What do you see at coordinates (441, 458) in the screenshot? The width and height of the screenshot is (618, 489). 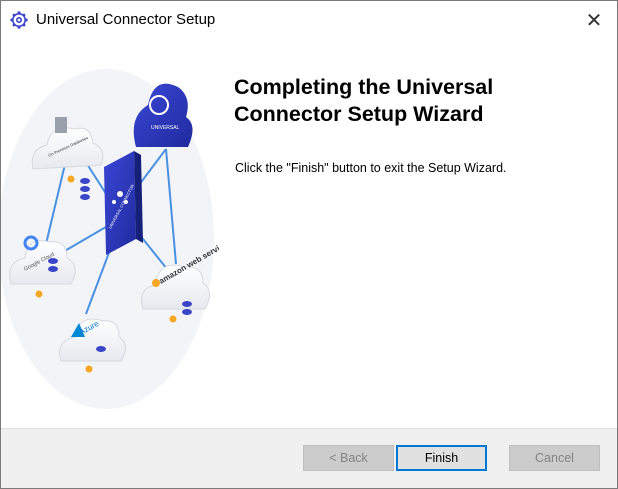 I see `finish-button: Finish` at bounding box center [441, 458].